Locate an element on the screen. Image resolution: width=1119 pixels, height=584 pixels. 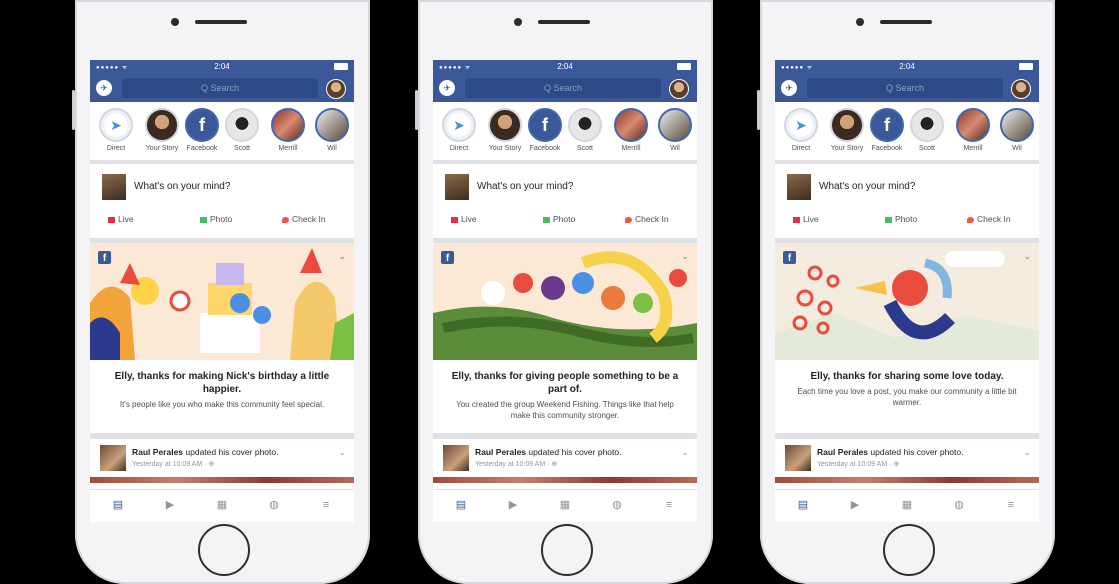
card-illustration: f ⌄ is located at coordinates (222, 301).